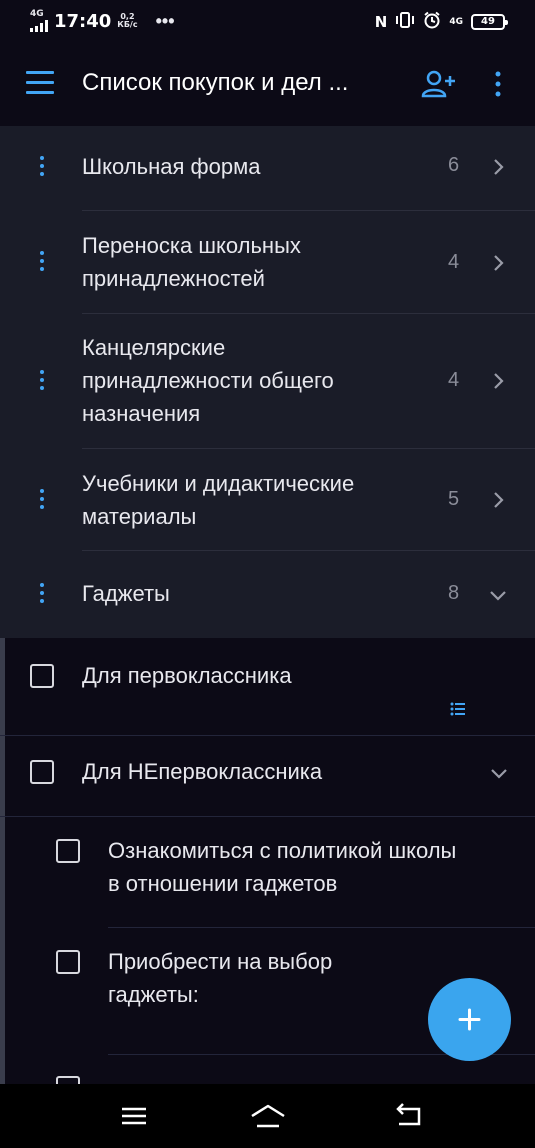  I want to click on notification-dots-icon: •••, so click(165, 20).